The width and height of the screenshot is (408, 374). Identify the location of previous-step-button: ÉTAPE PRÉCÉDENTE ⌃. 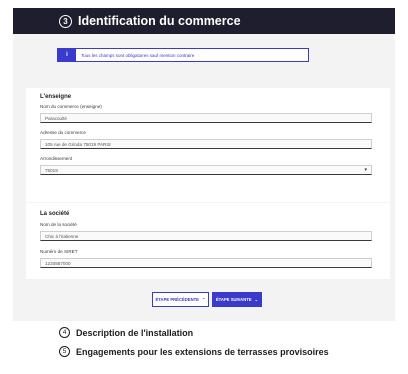
(180, 299).